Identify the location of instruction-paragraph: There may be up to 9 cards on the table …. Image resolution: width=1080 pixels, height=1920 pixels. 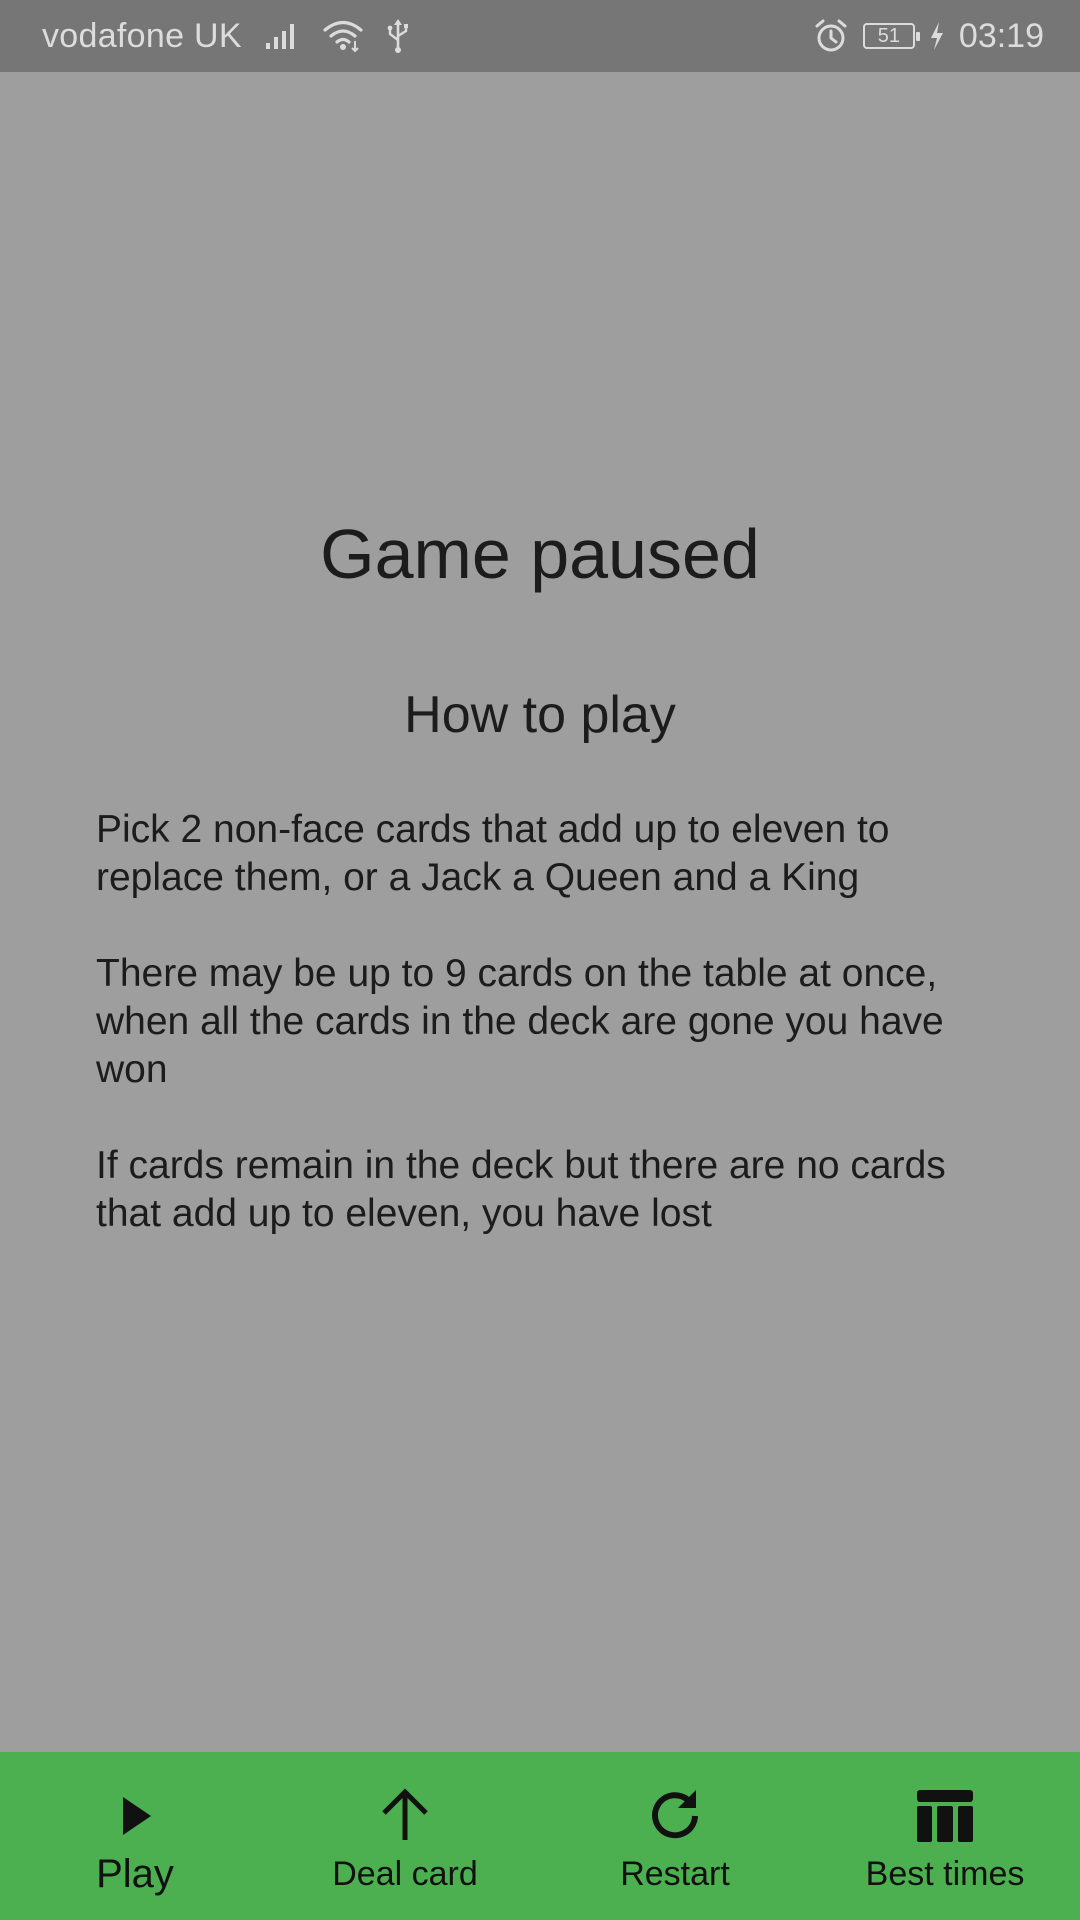
(520, 1021).